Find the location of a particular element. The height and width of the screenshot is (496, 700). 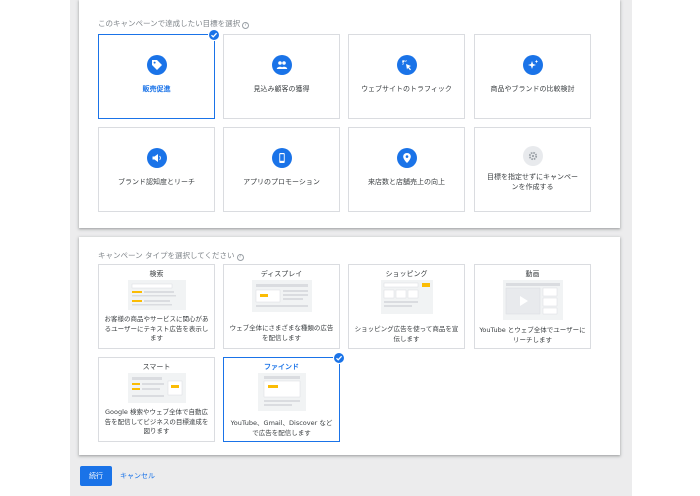

type-card-video: 動画 YouTube とウェブ全体でユーザーにリーチします is located at coordinates (532, 306).